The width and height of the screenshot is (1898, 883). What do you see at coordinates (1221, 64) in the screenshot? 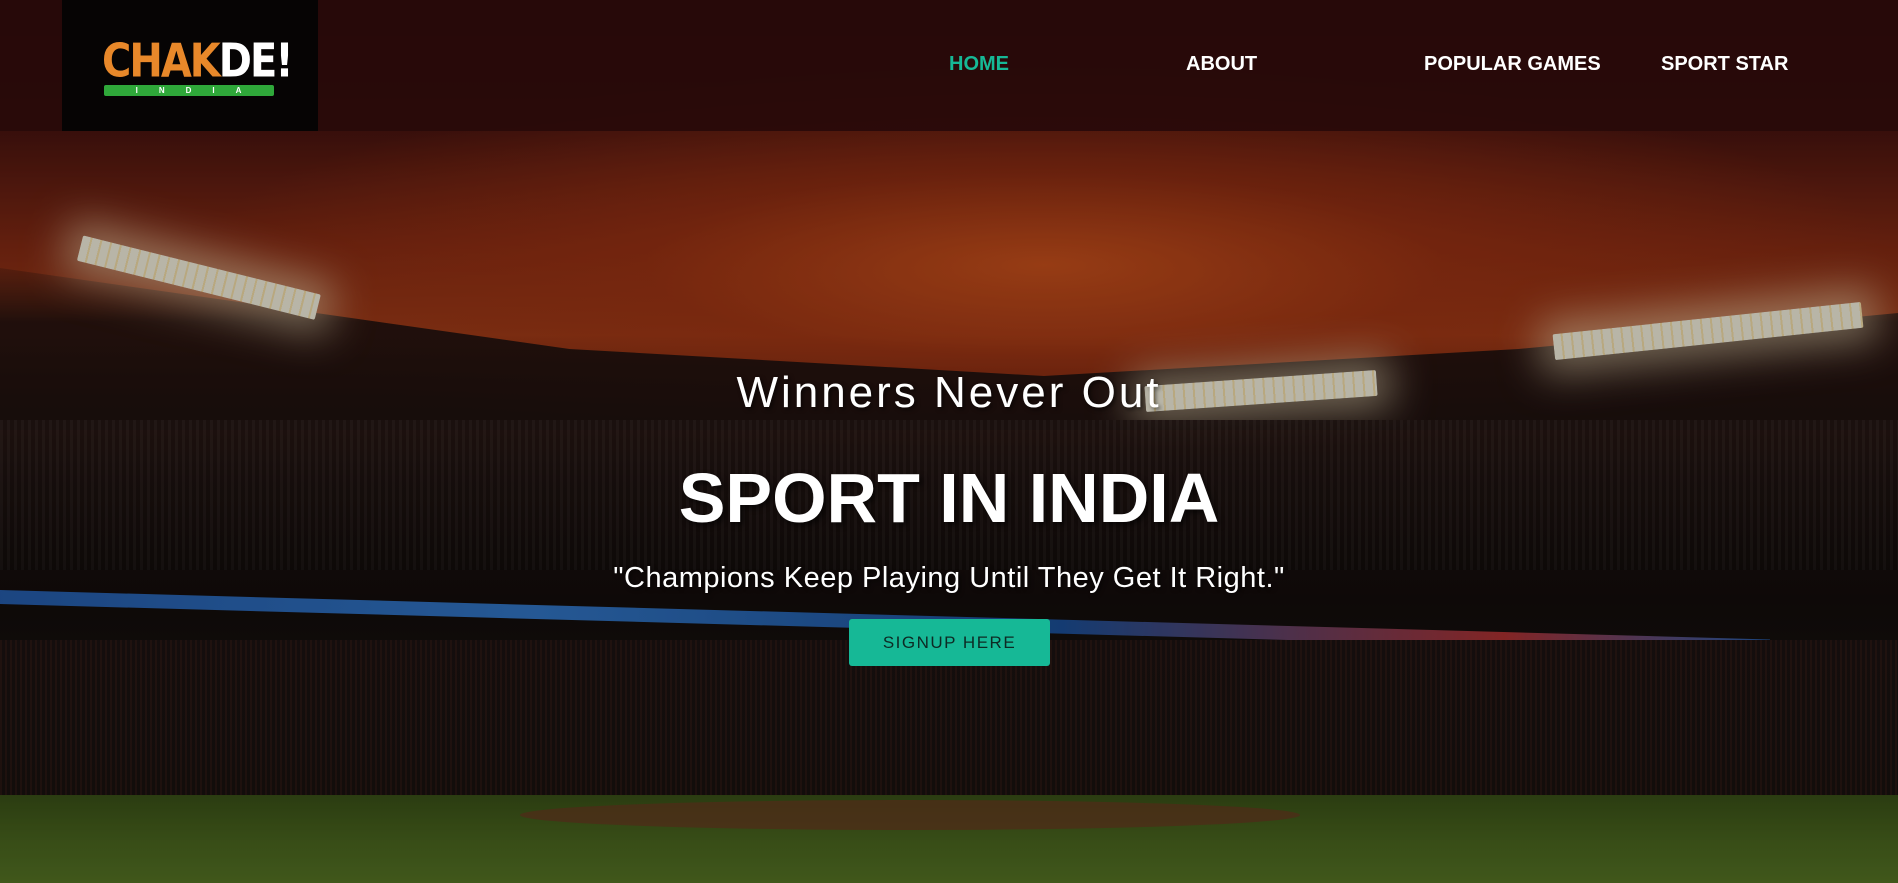
I see `nav-about-link: ABOUT` at bounding box center [1221, 64].